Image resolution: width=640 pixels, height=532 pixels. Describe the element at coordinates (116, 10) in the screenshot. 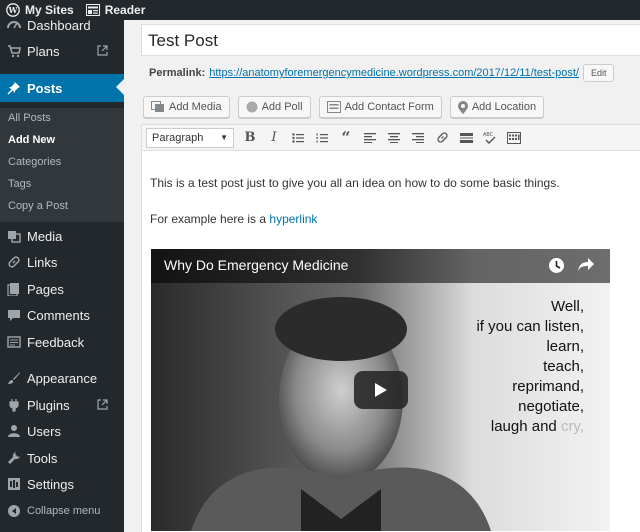

I see `reader-button: Reader` at that location.